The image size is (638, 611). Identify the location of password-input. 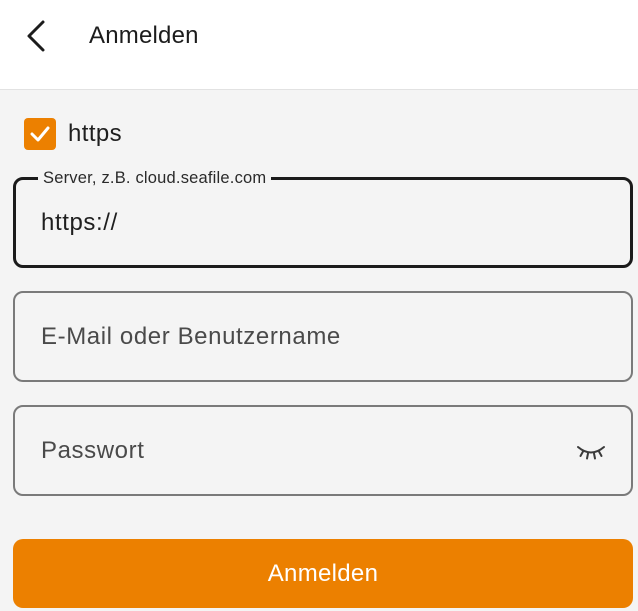
(306, 450).